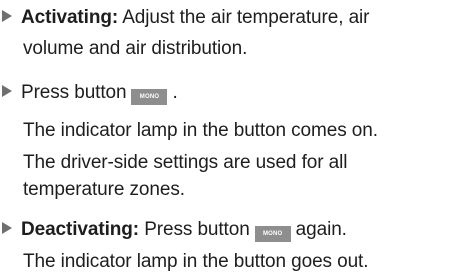 Image resolution: width=466 pixels, height=275 pixels. I want to click on step-press-mono: Press button MONO., so click(89, 93).